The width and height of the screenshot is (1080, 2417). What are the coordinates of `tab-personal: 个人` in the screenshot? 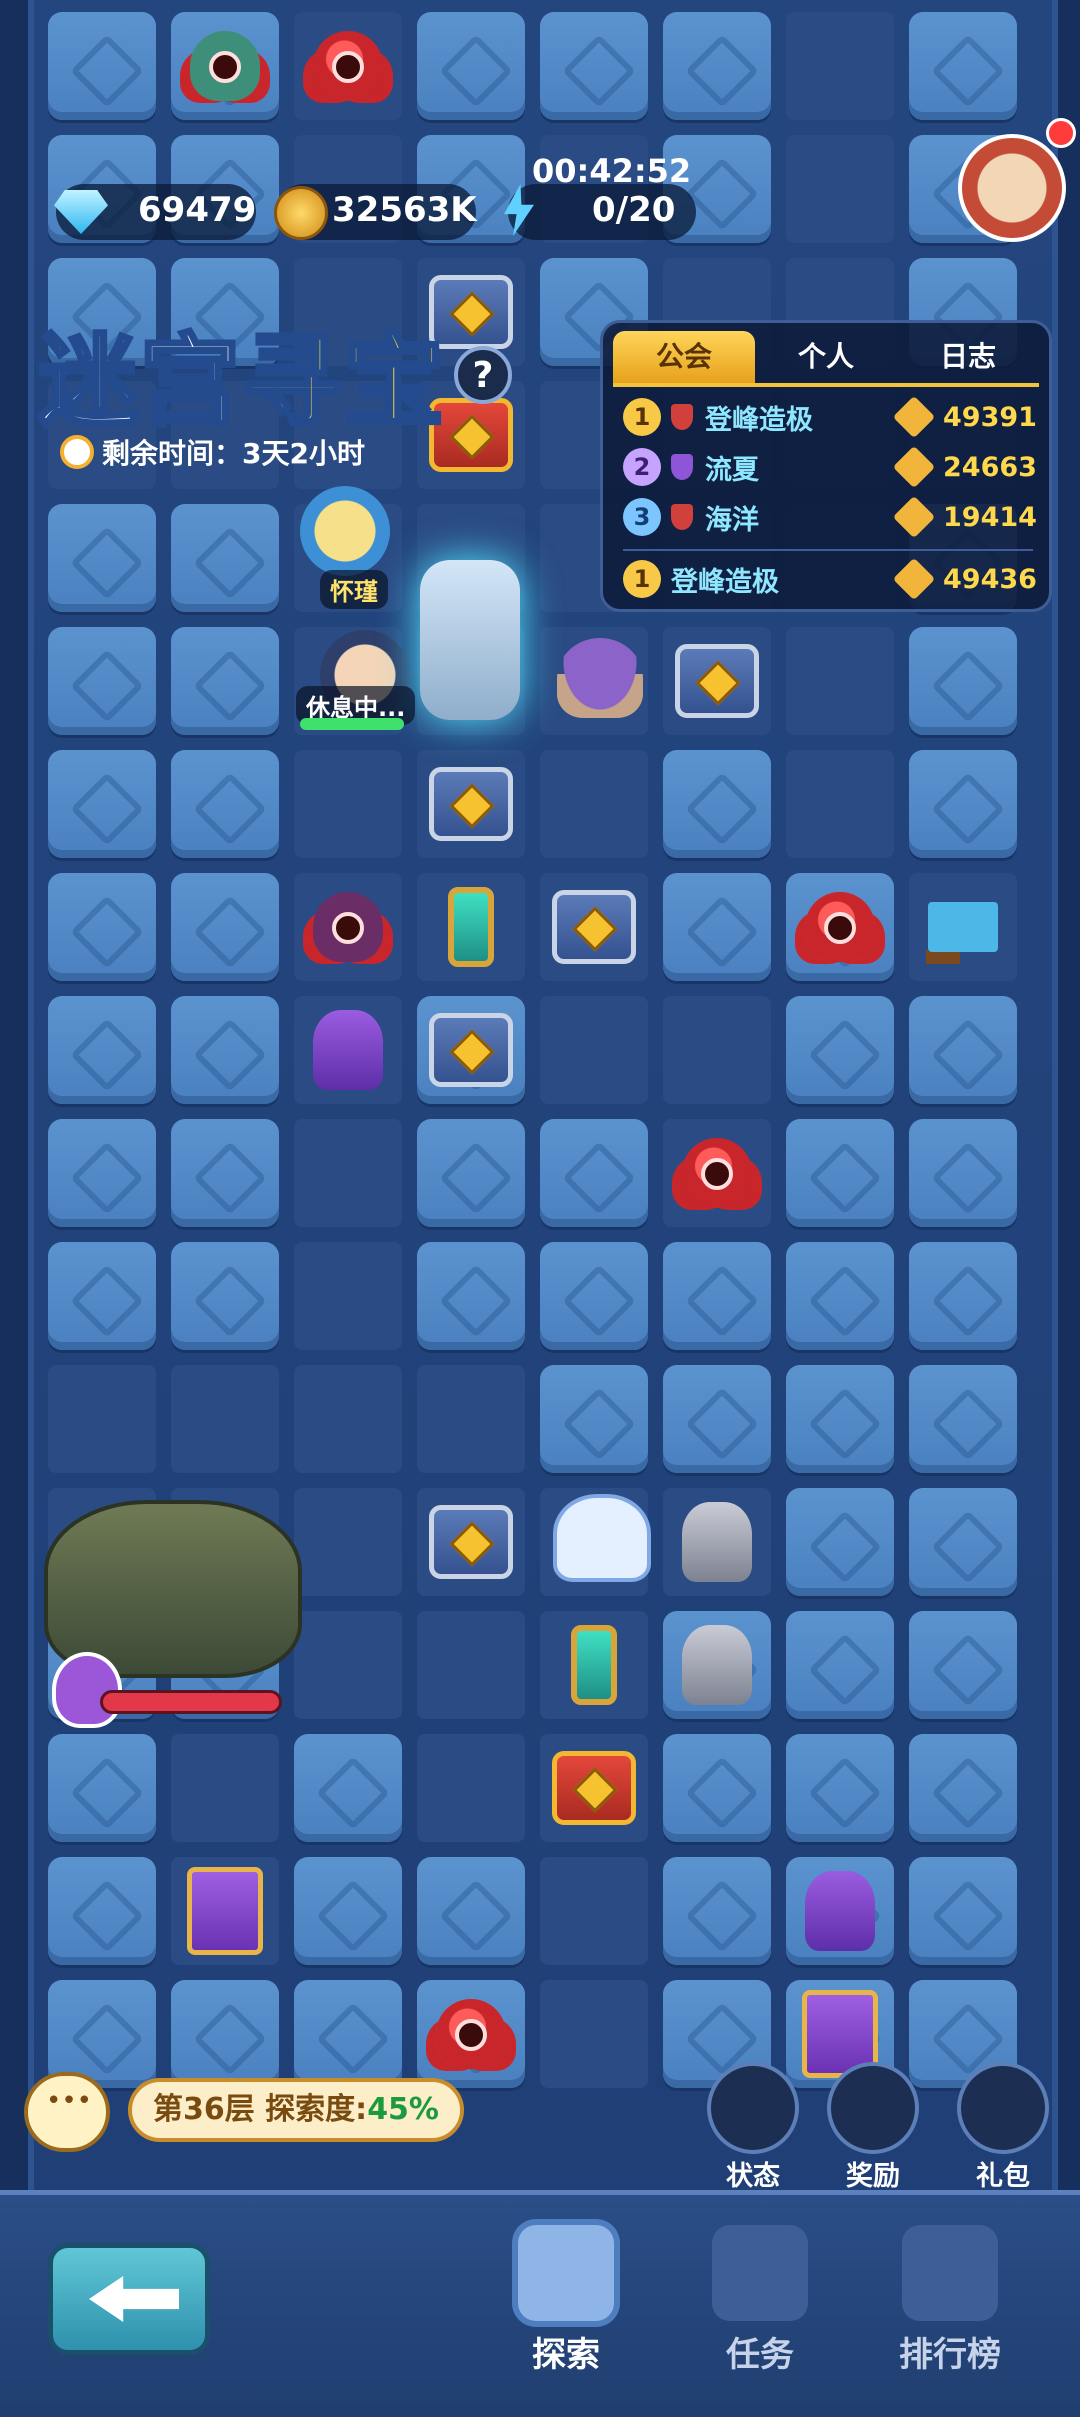 It's located at (826, 357).